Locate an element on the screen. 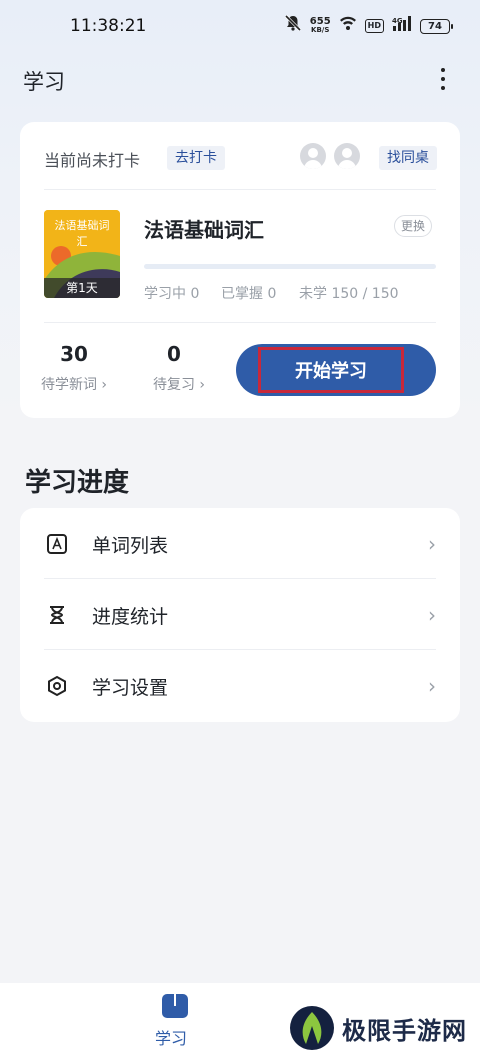  menu-item-label: 进度统计 is located at coordinates (130, 617).